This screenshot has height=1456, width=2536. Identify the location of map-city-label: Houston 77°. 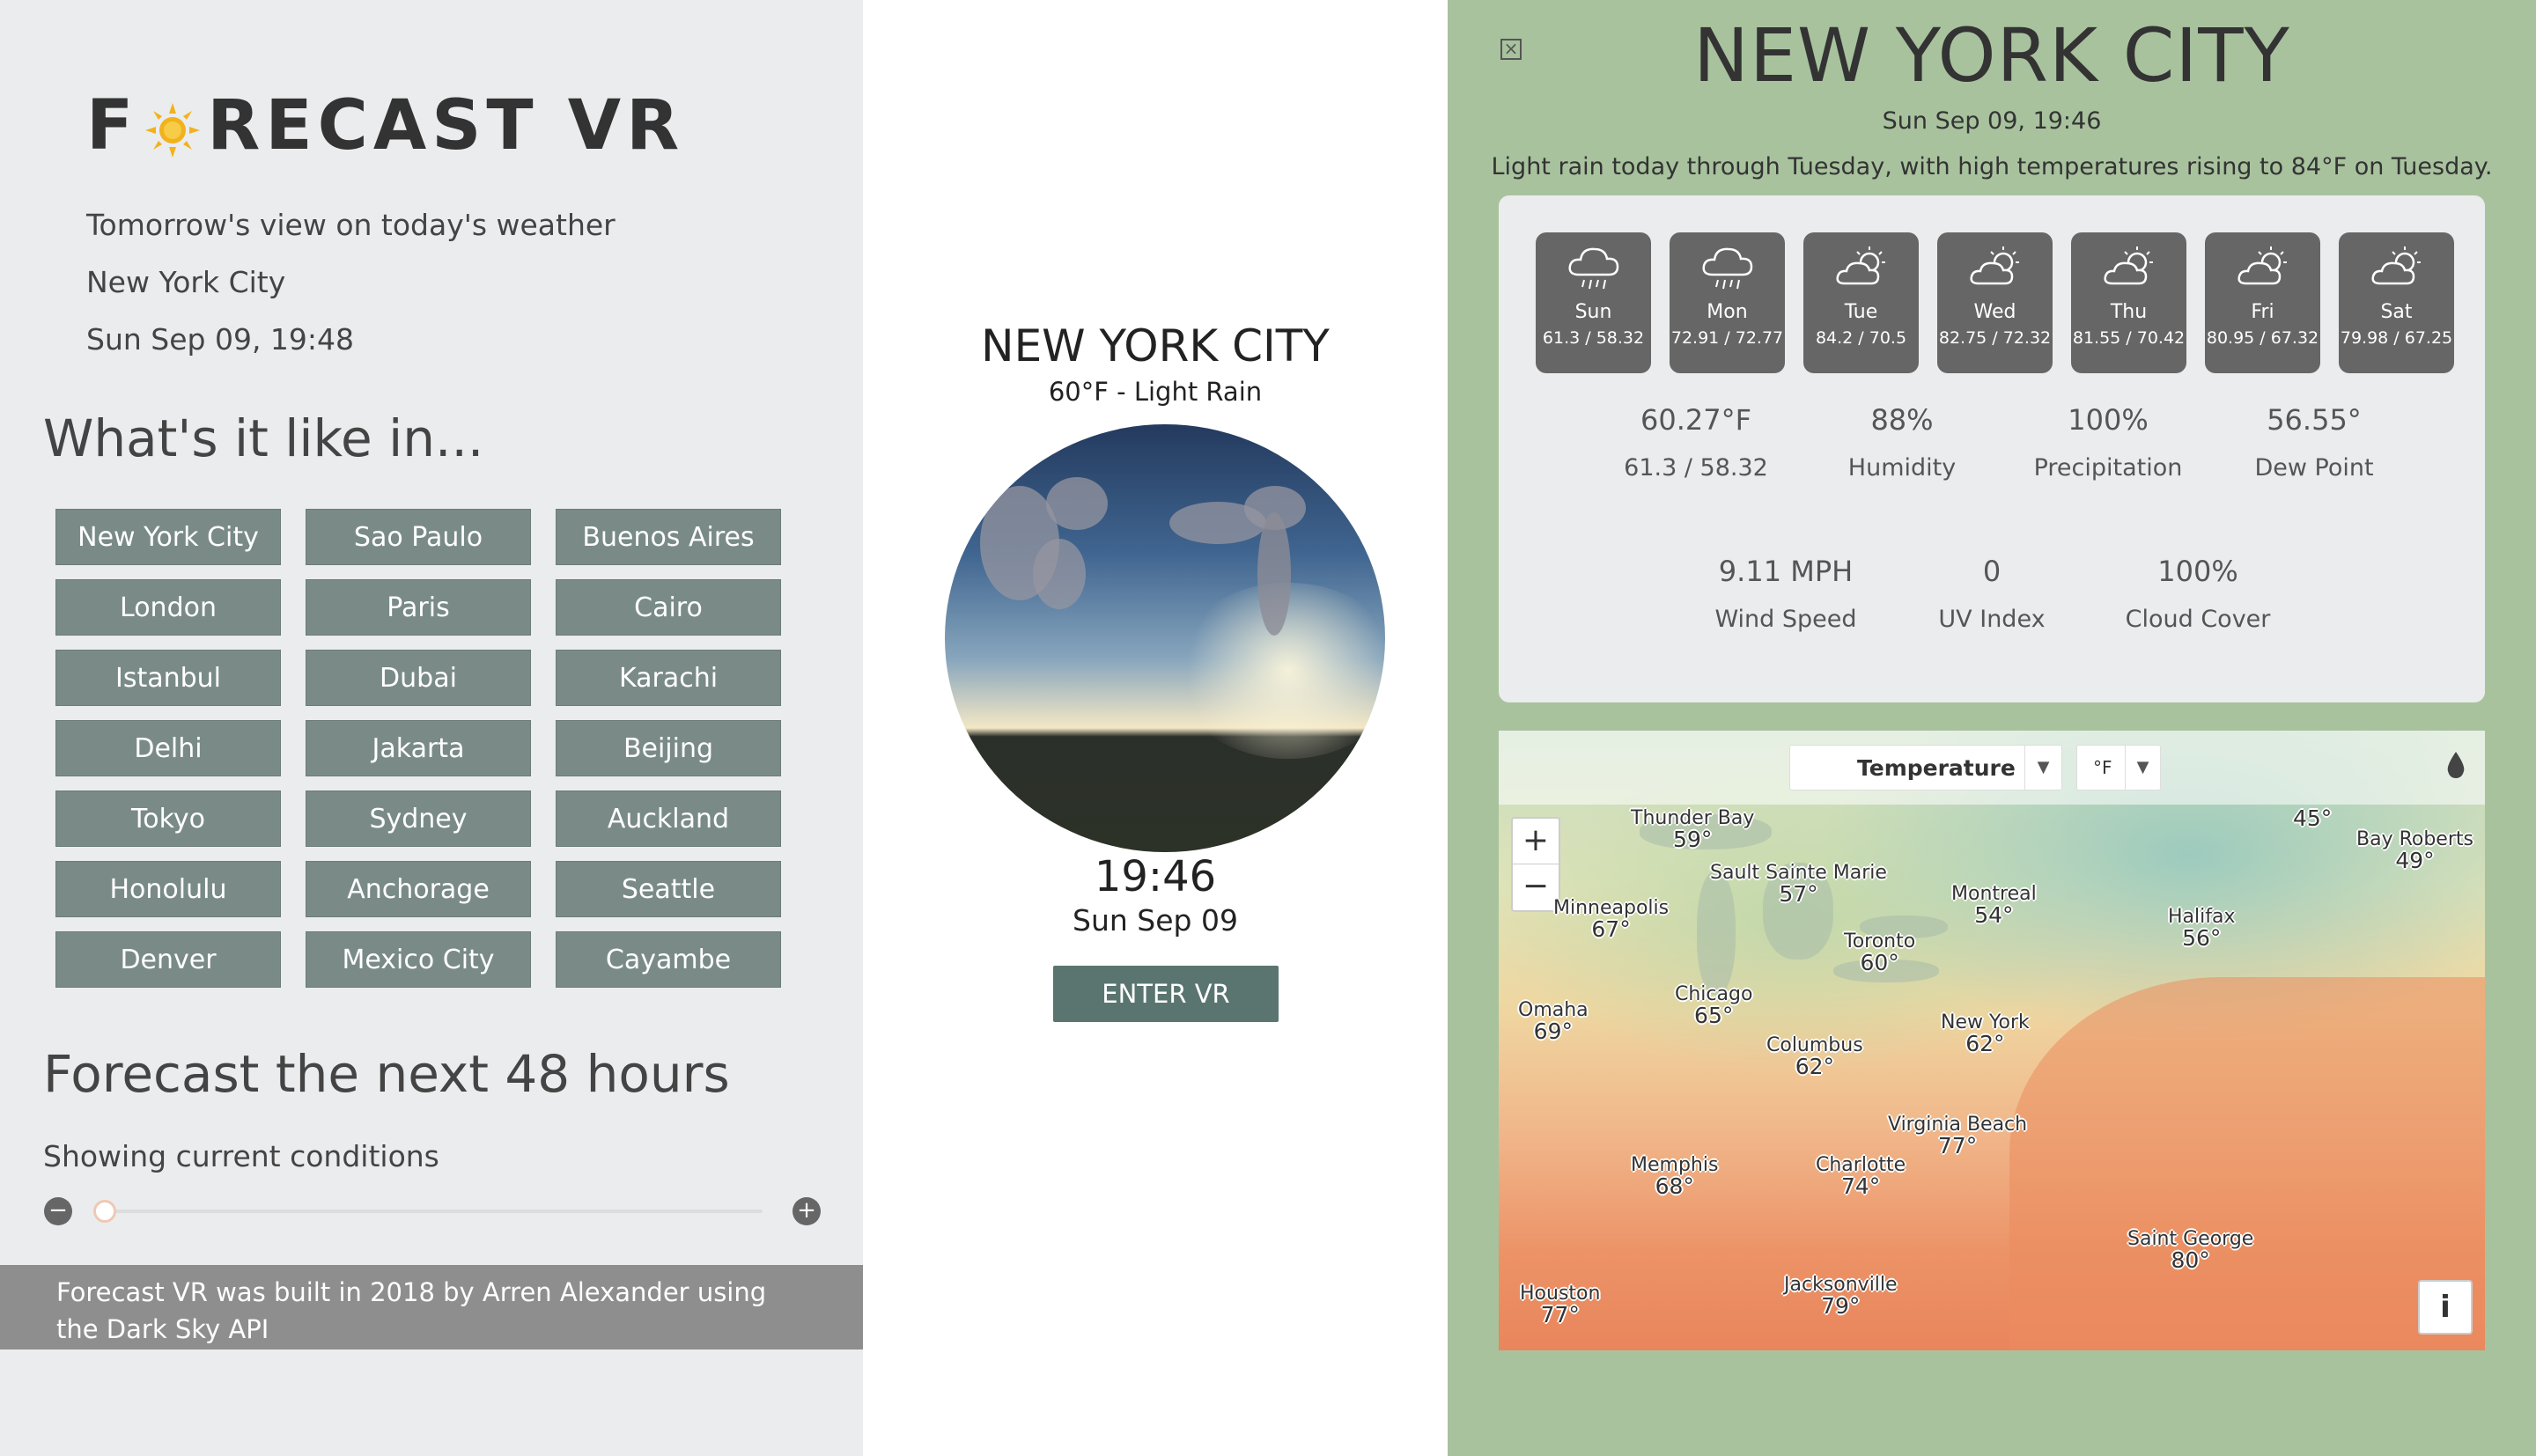
(1560, 1305).